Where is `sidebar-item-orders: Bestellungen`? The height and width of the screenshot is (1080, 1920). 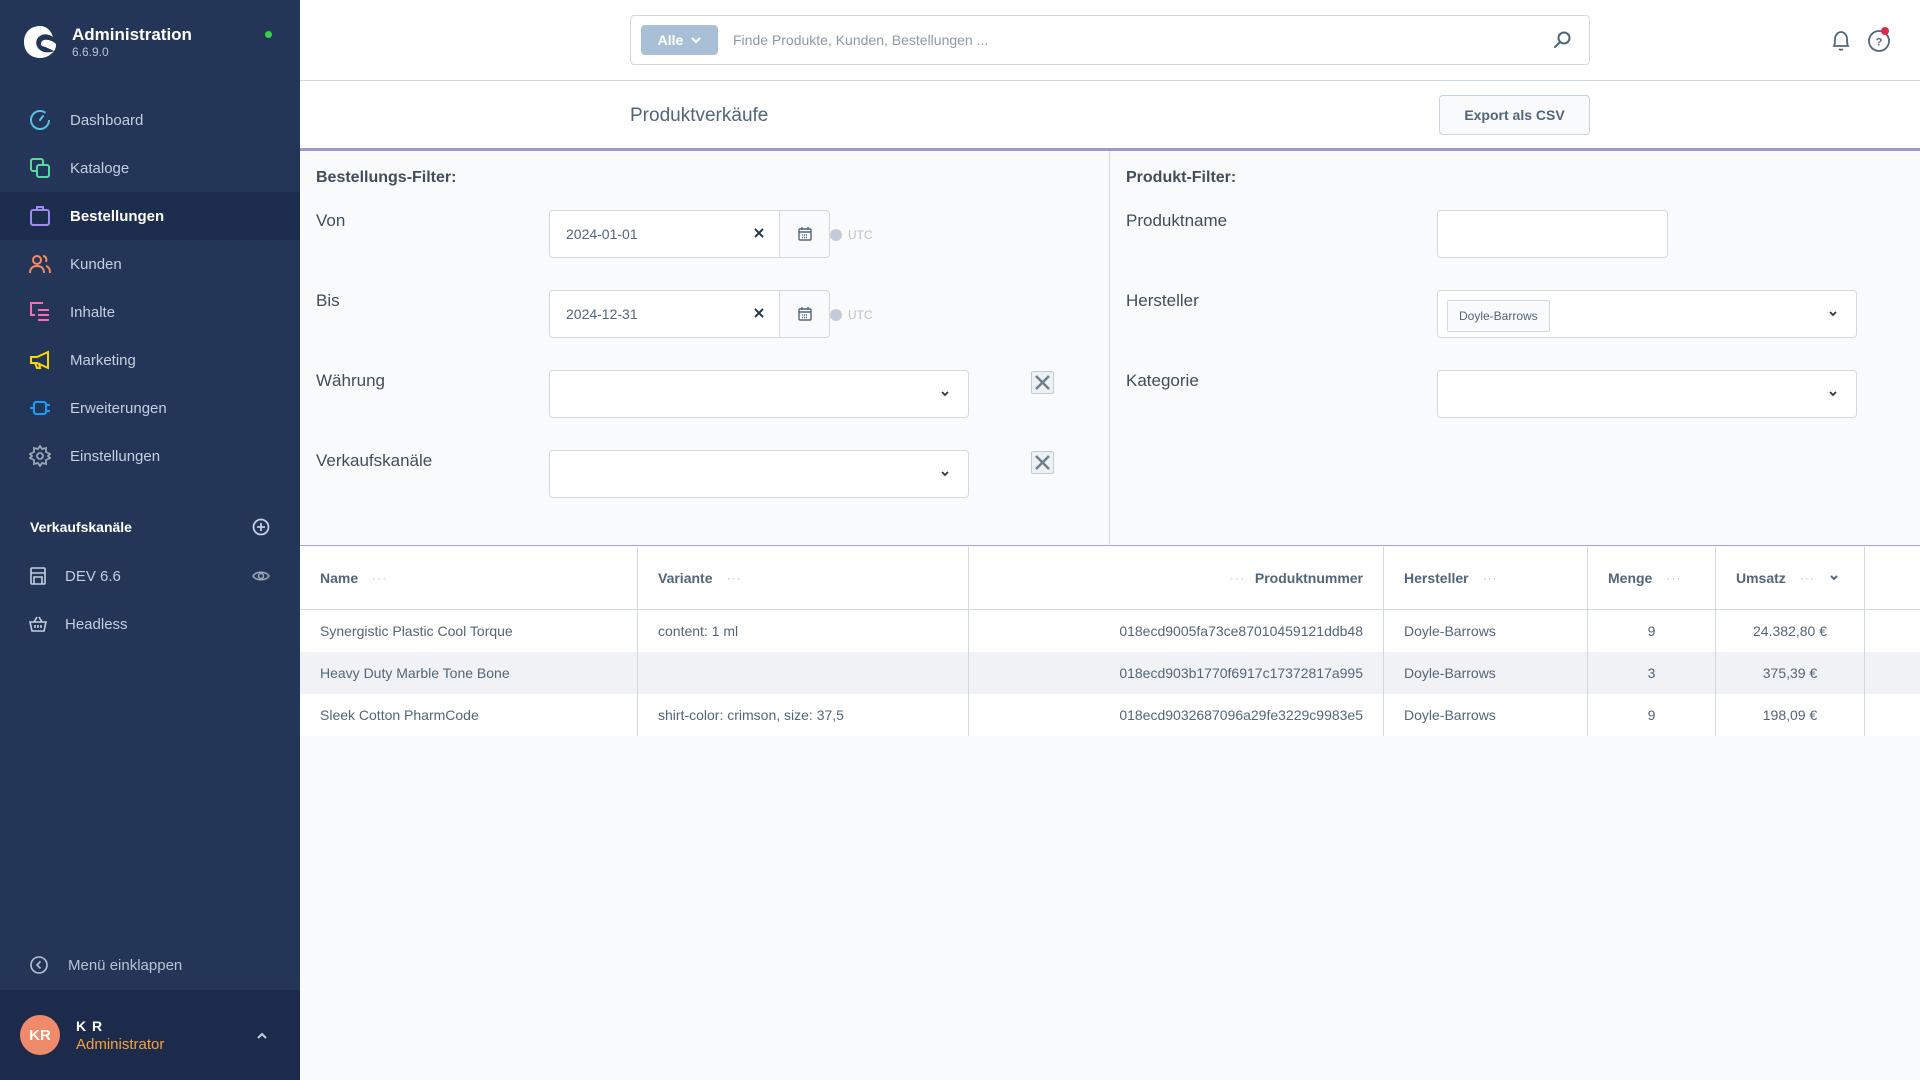 sidebar-item-orders: Bestellungen is located at coordinates (150, 216).